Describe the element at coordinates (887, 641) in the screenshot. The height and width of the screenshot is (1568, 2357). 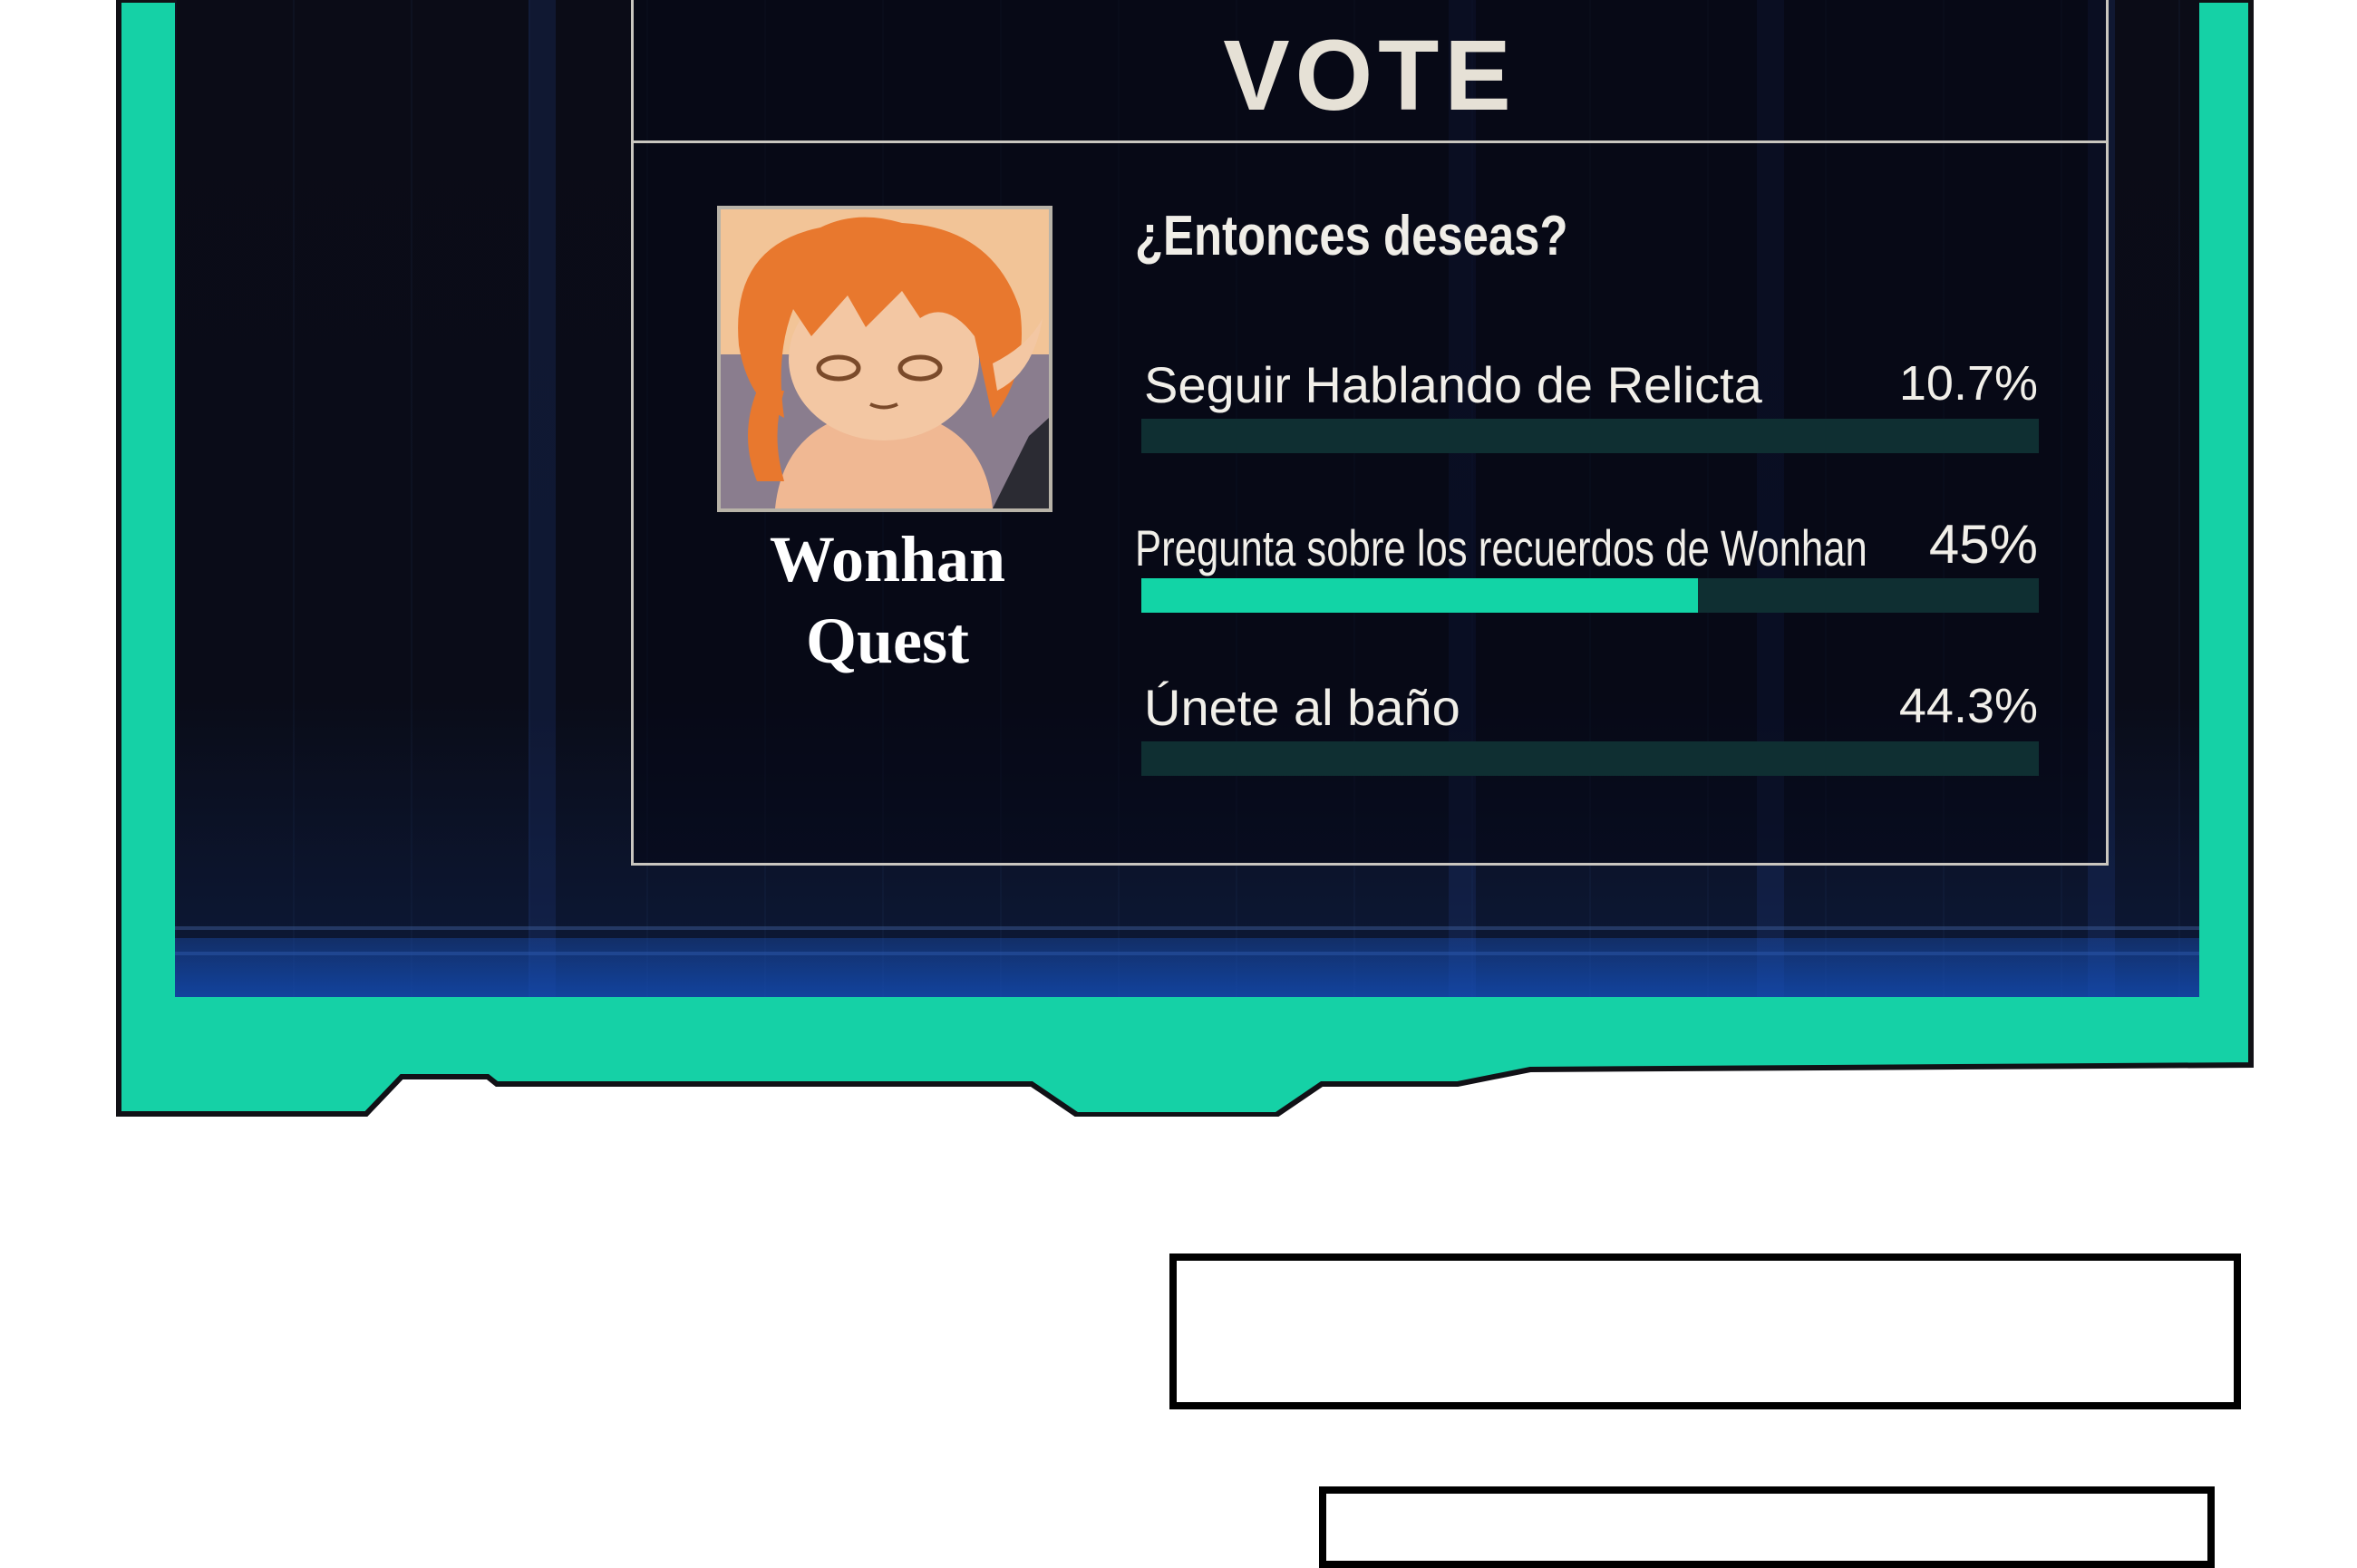
I see `quest-name-line2: Quest` at that location.